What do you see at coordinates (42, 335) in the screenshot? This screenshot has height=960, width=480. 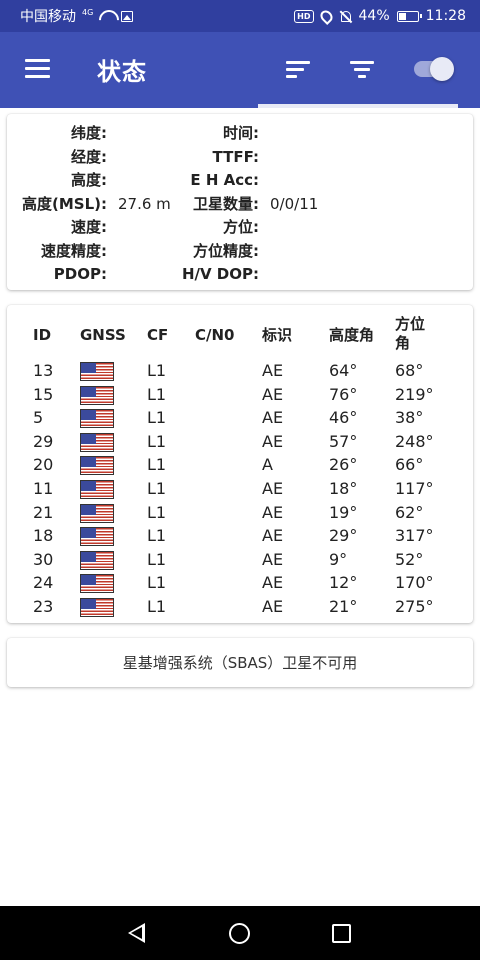 I see `header-id: ID` at bounding box center [42, 335].